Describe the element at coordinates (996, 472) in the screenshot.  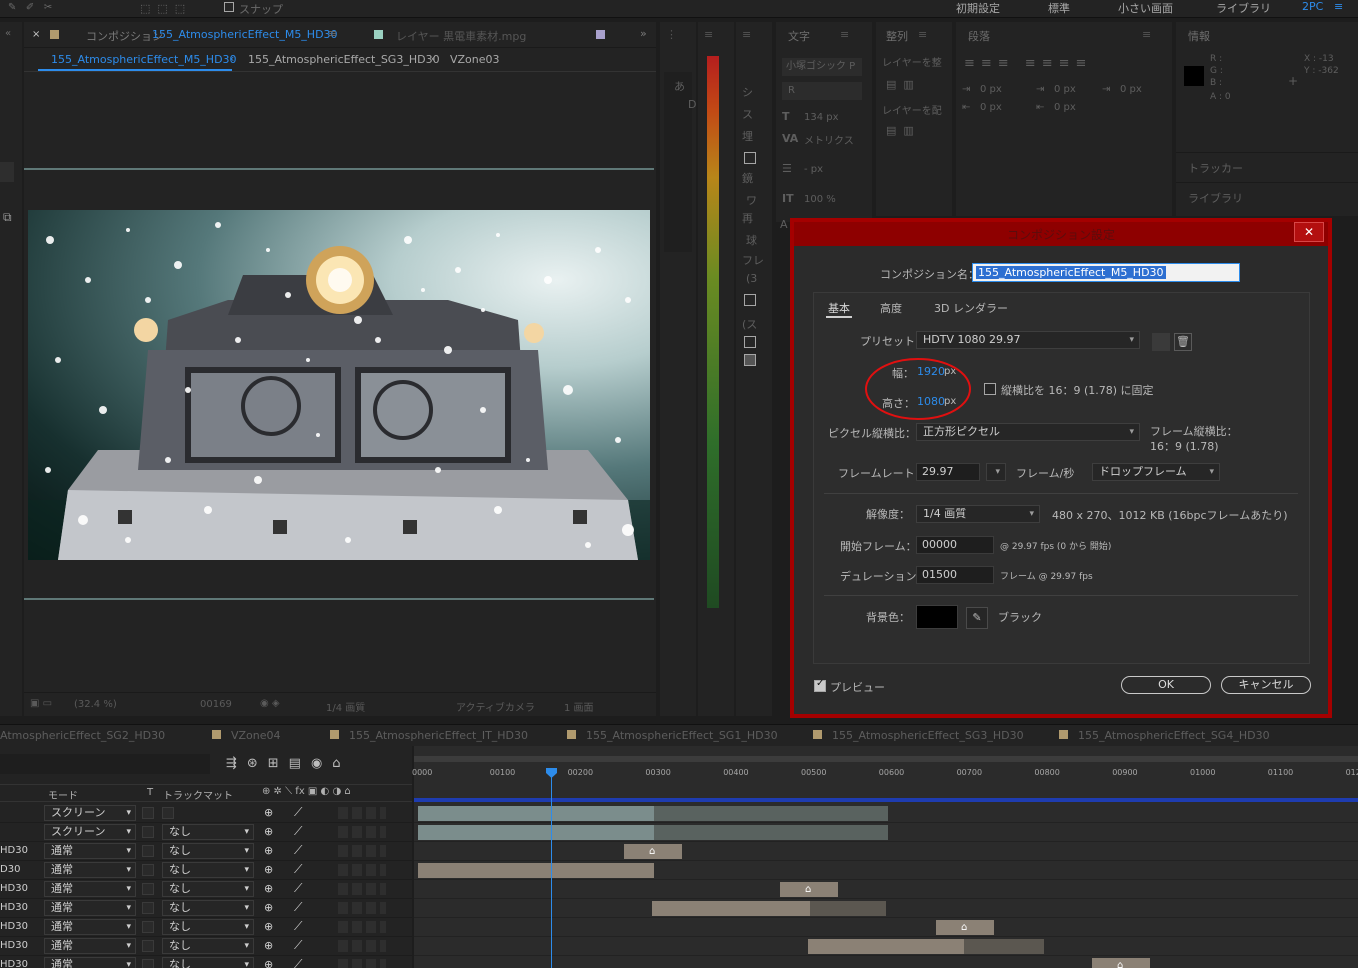
I see `framerate-dropdown: ▾` at that location.